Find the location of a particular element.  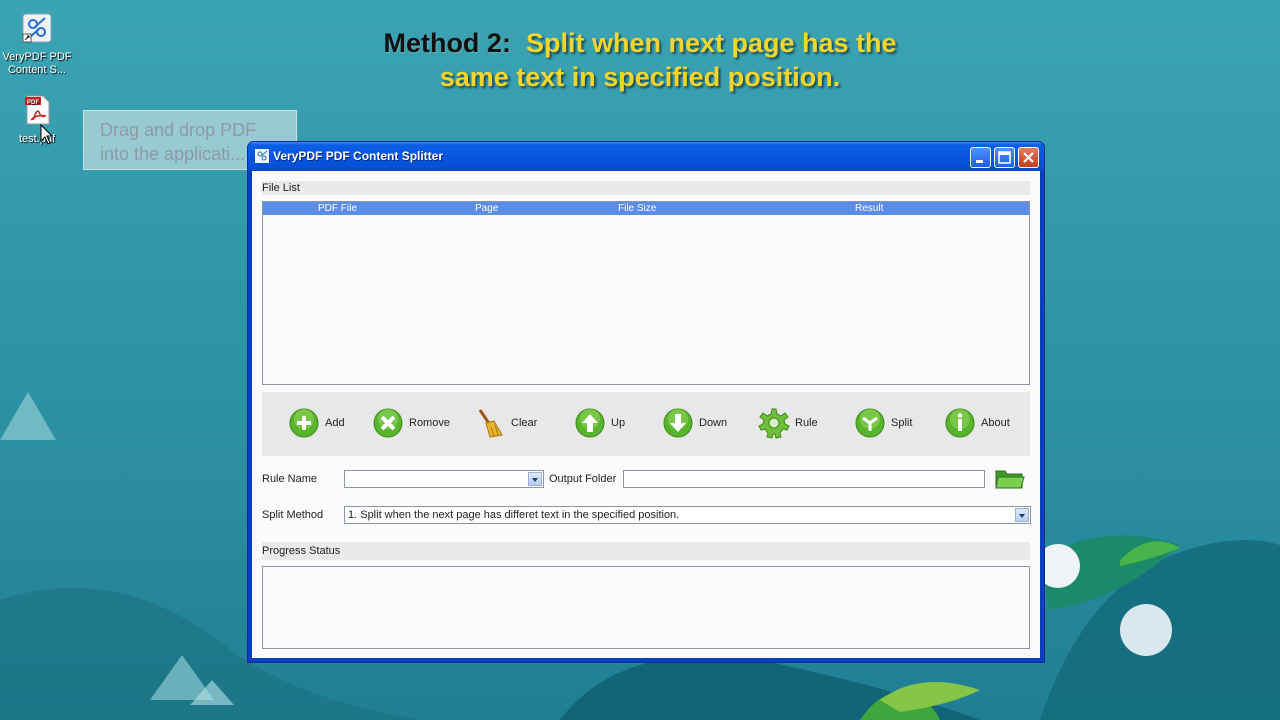

remove-label: Romove is located at coordinates (429, 423).